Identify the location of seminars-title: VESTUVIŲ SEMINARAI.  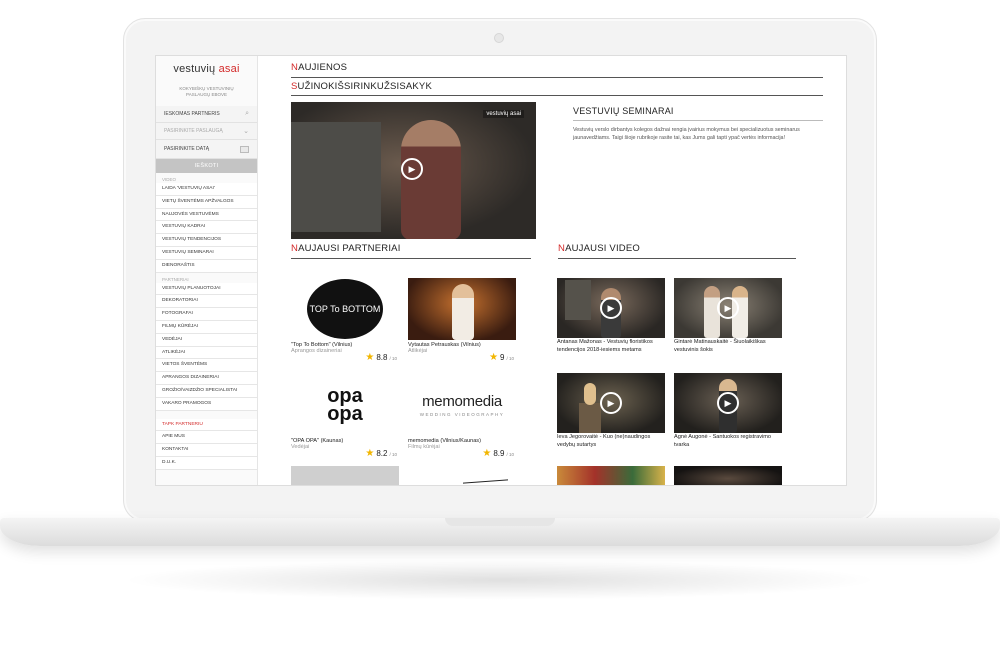
(623, 111).